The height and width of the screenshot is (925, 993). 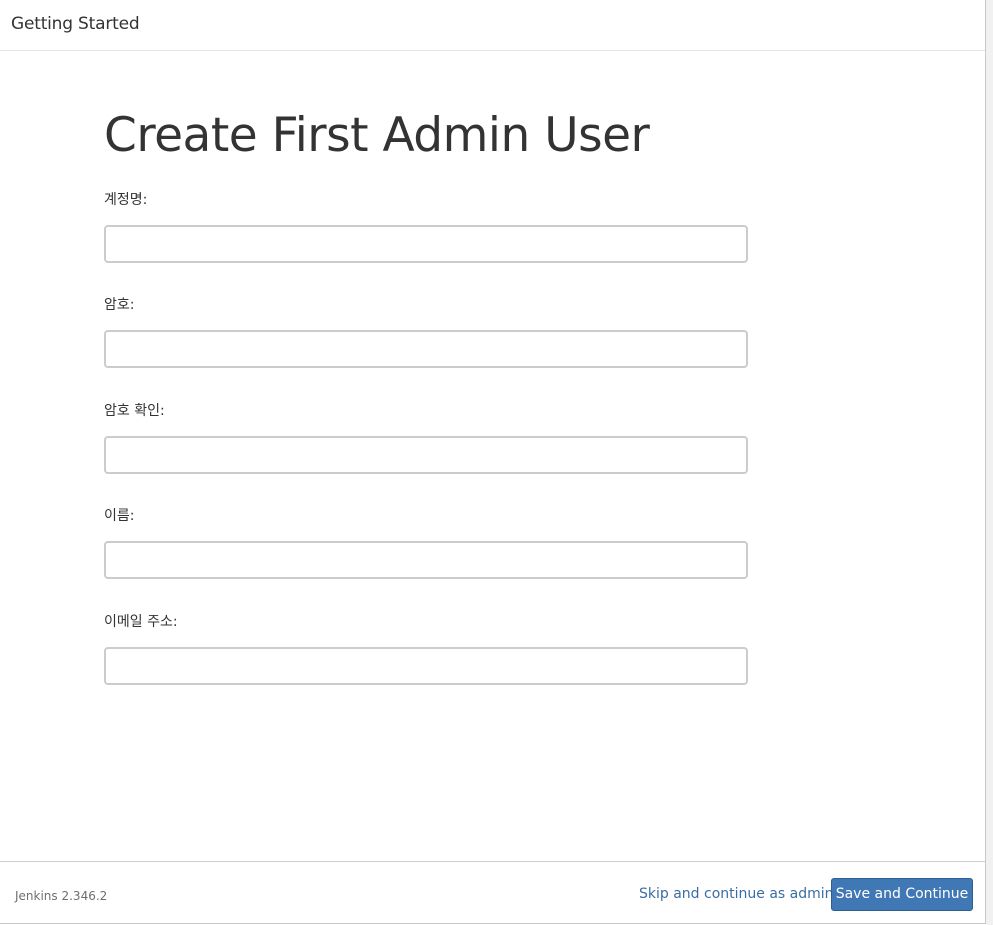 What do you see at coordinates (989, 462) in the screenshot?
I see `background-edge` at bounding box center [989, 462].